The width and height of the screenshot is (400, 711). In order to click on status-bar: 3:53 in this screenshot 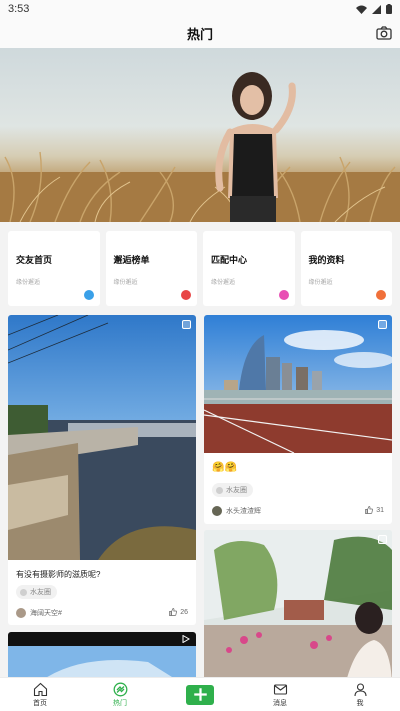, I will do `click(200, 9)`.